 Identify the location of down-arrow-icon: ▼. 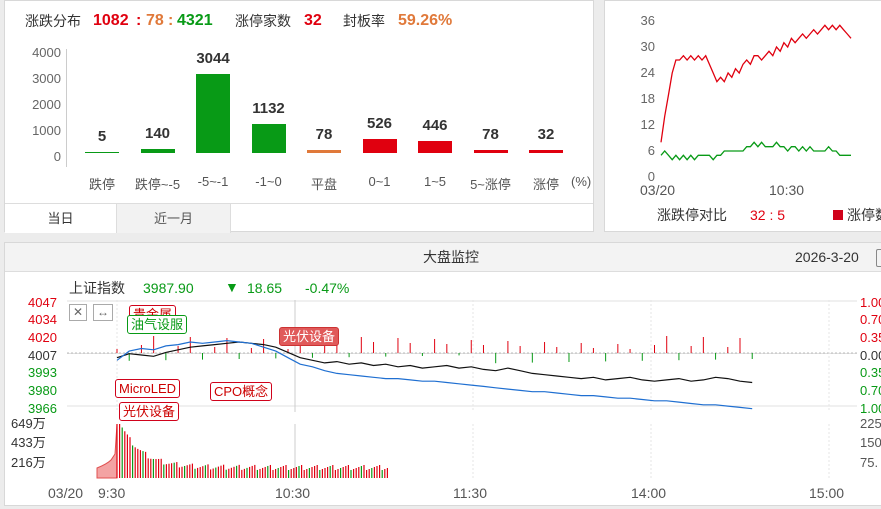
(232, 287).